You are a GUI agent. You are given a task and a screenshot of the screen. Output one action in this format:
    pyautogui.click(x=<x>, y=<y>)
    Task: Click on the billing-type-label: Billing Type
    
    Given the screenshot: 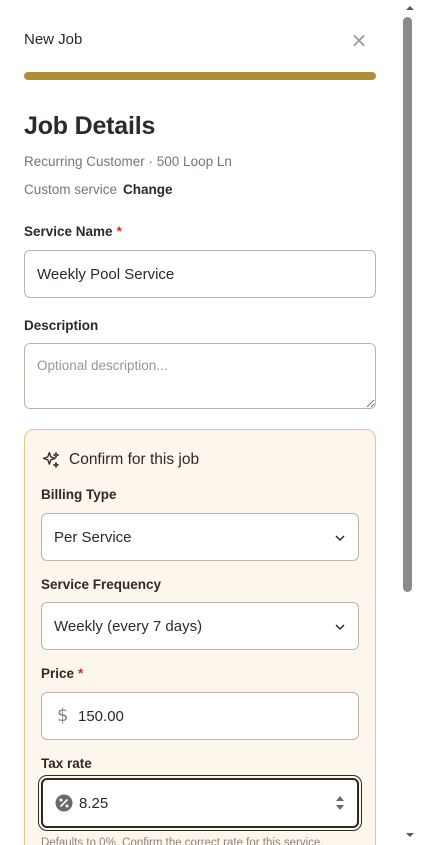 What is the action you would take?
    pyautogui.click(x=79, y=494)
    